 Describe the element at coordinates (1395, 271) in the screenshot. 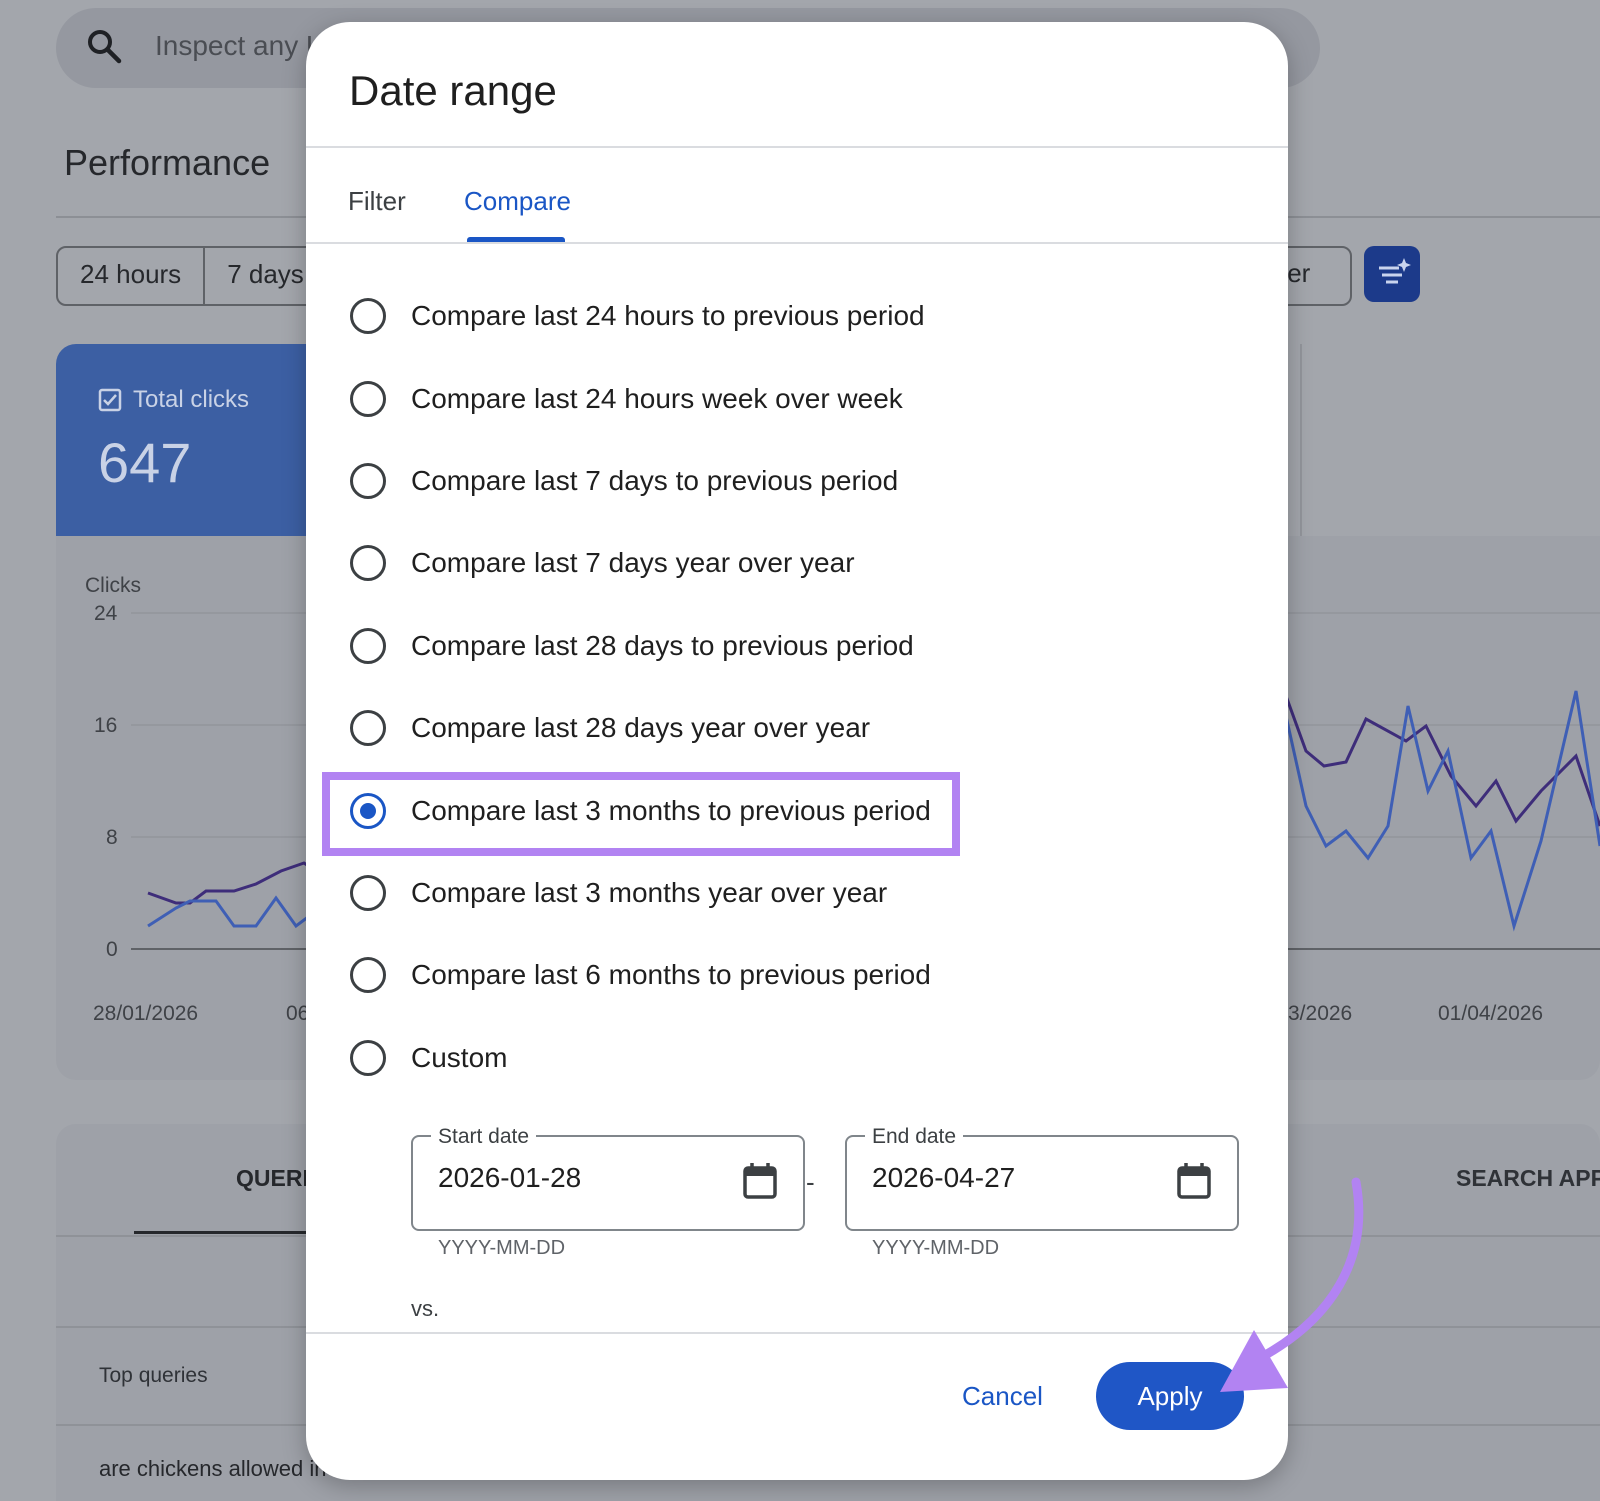

I see `filter-sparkle-icon` at that location.